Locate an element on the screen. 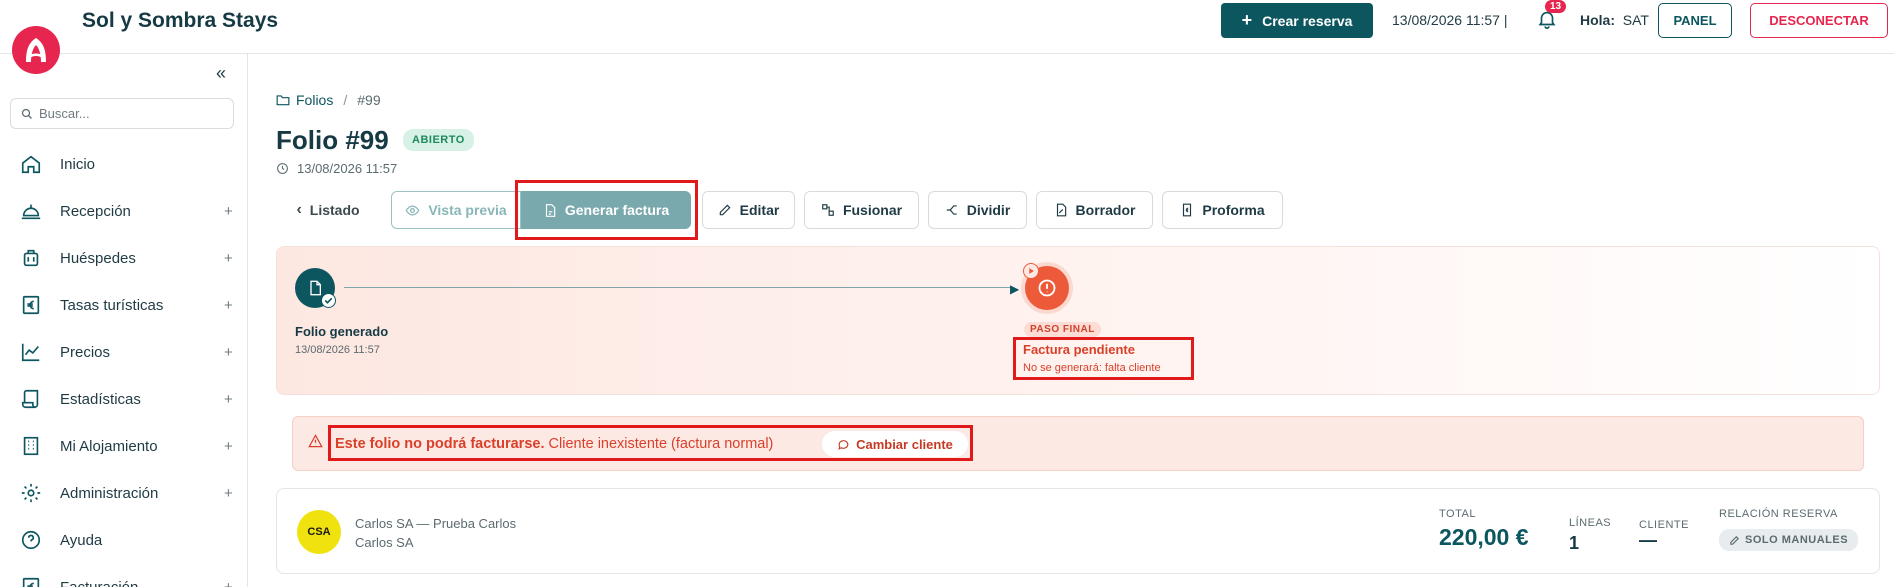  avatar: CSA is located at coordinates (319, 532).